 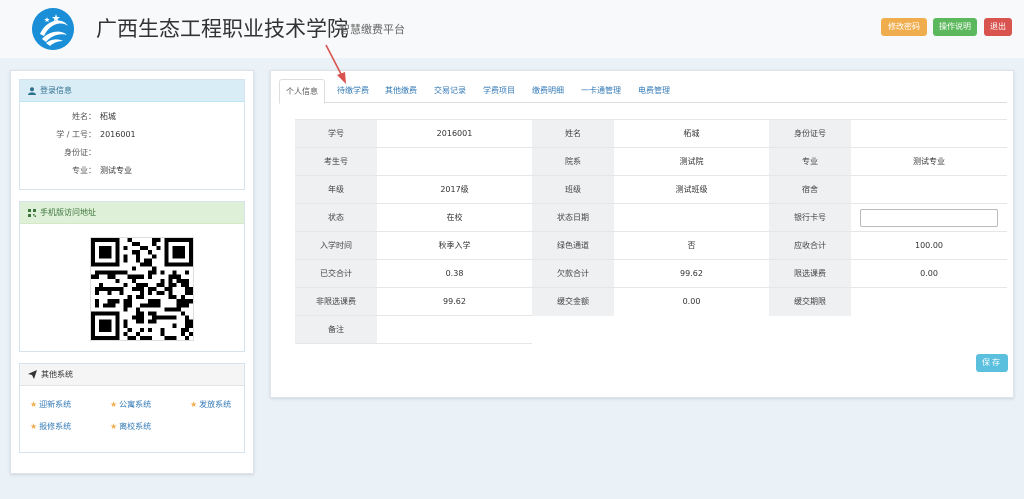 What do you see at coordinates (118, 134) in the screenshot?
I see `info-value: 2016001` at bounding box center [118, 134].